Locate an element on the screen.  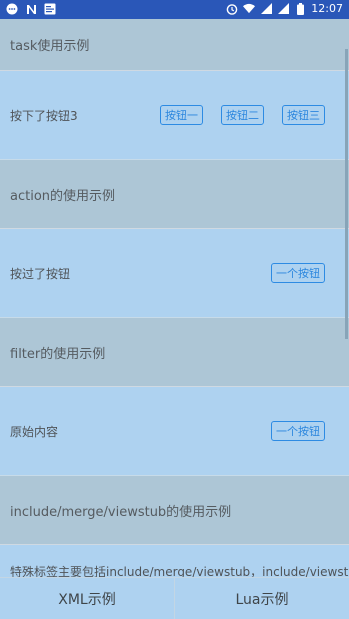
n-icon is located at coordinates (31, 9).